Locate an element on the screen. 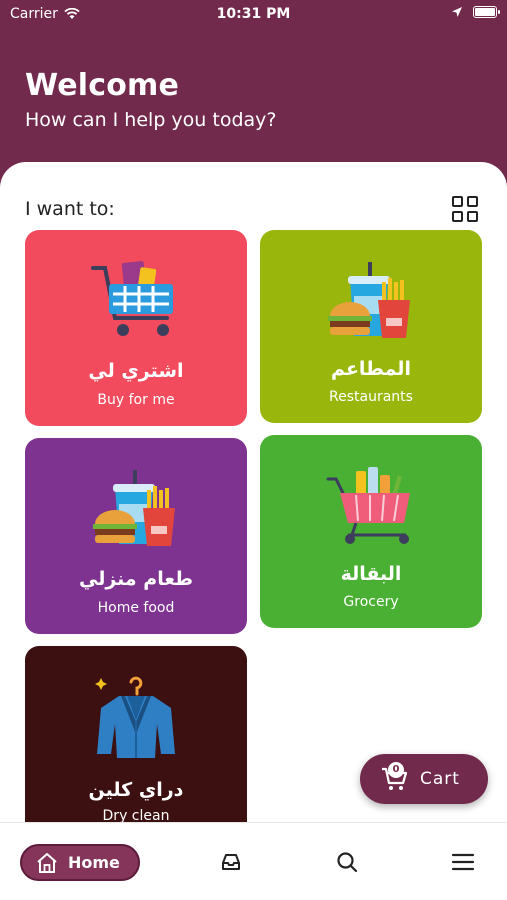  category-home-food: طعام منزلي Home food is located at coordinates (136, 536).